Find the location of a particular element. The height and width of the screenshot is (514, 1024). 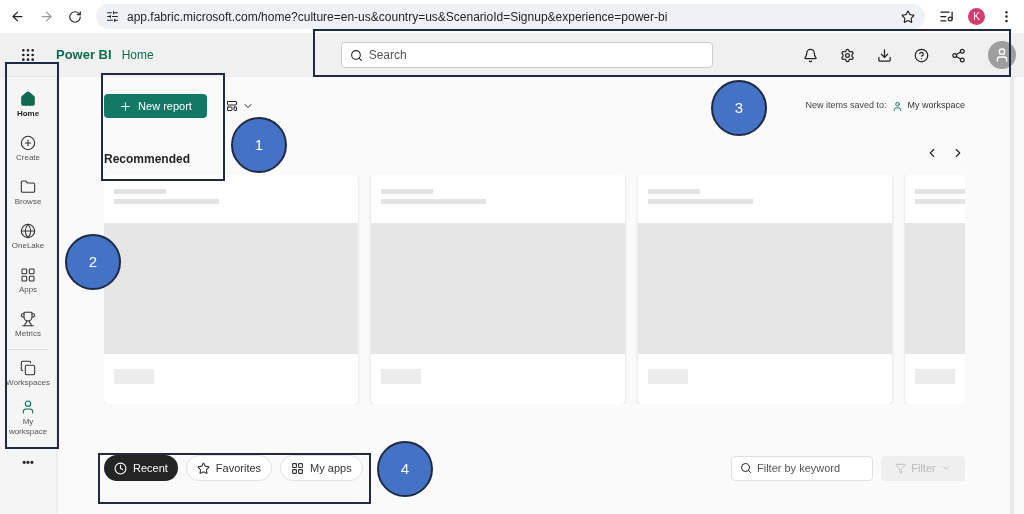

filter-tab: Recent is located at coordinates (141, 468).